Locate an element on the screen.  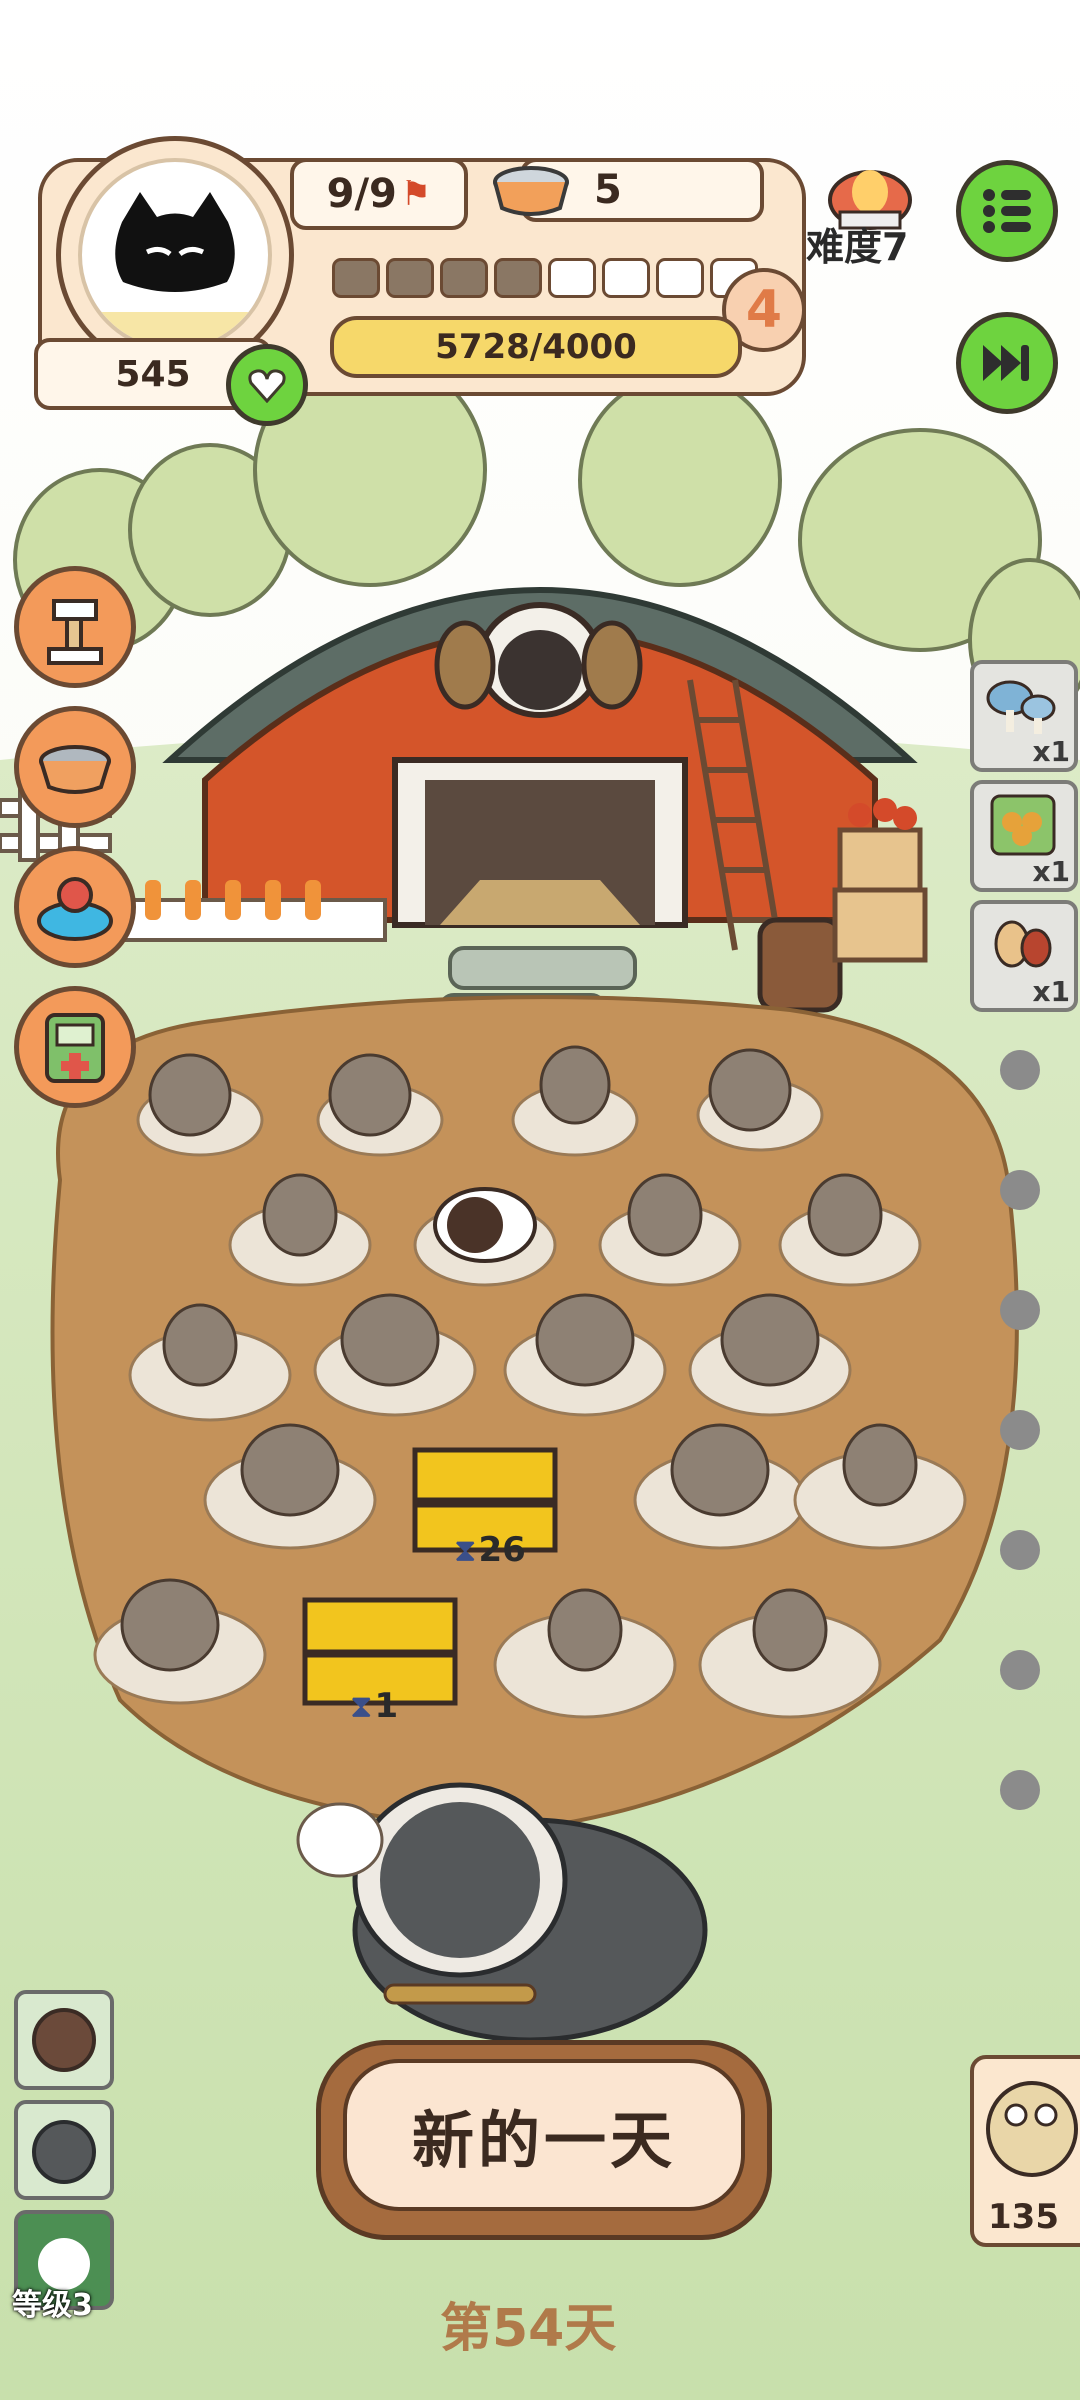
level-badge-number: 4 is located at coordinates (764, 310).